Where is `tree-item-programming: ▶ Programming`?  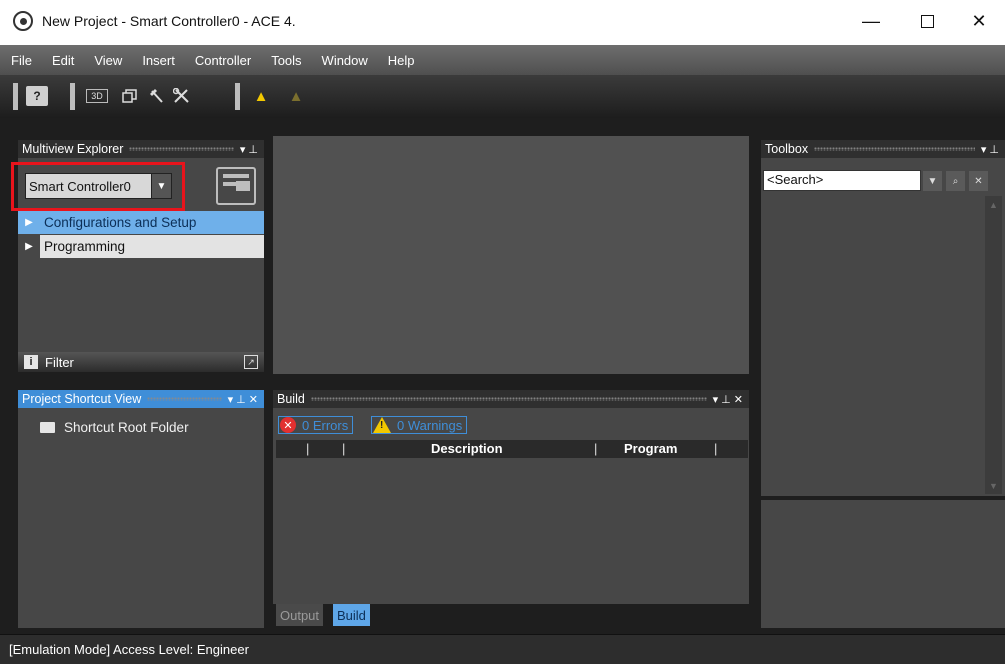
tree-item-programming: ▶ Programming is located at coordinates (141, 246).